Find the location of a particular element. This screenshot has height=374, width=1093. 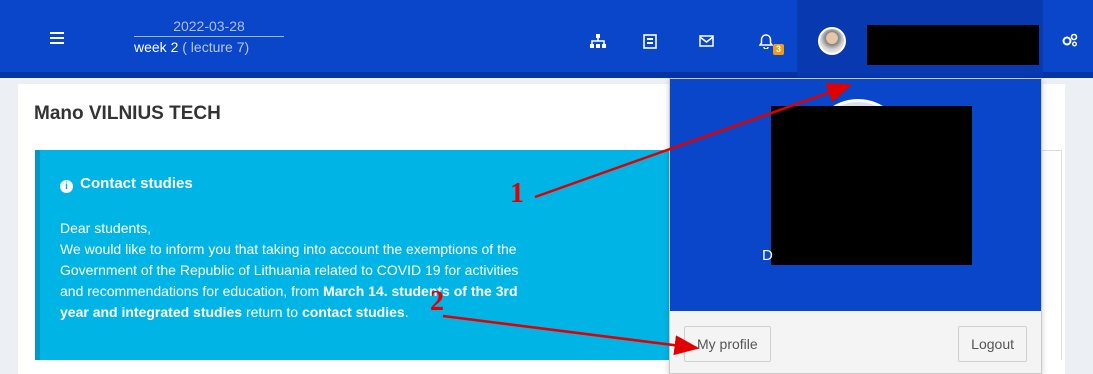

callout-greeting: Dear students, is located at coordinates (106, 228).